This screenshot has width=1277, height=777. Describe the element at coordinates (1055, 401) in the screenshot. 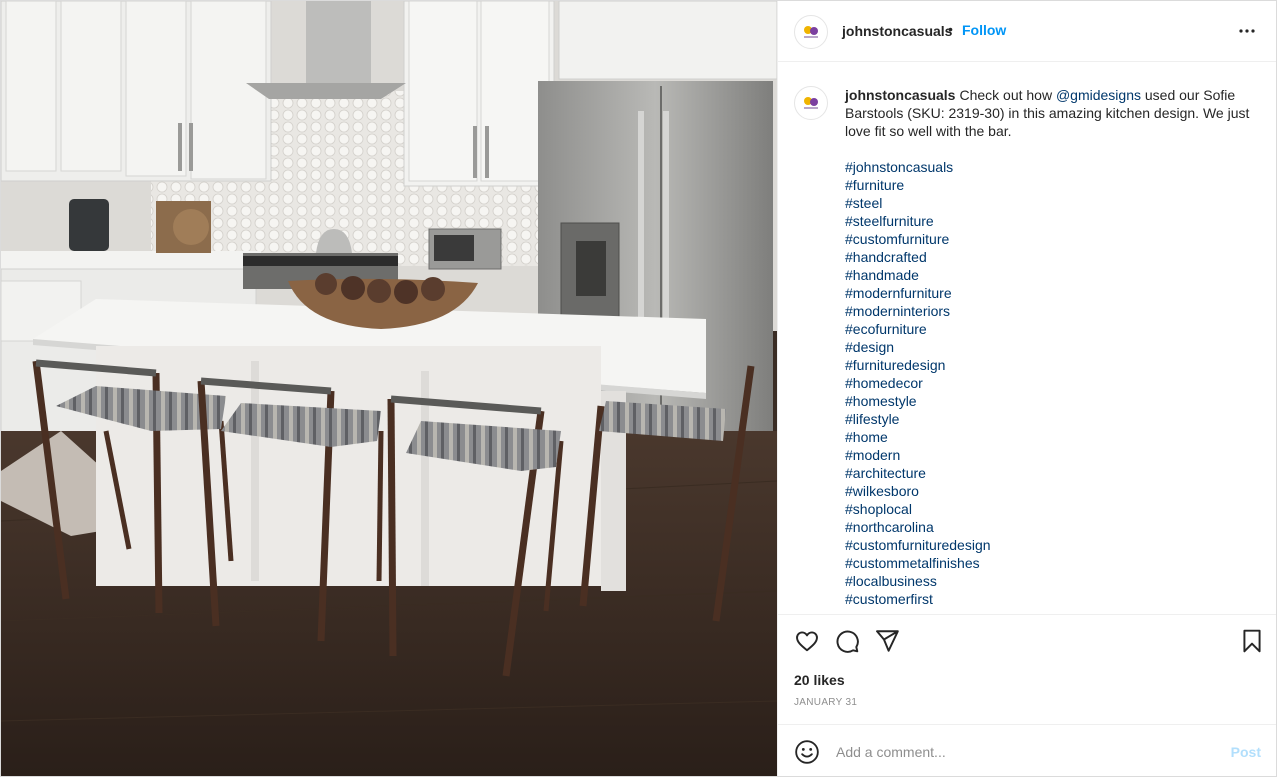

I see `hashtag-link: #homestyle` at that location.